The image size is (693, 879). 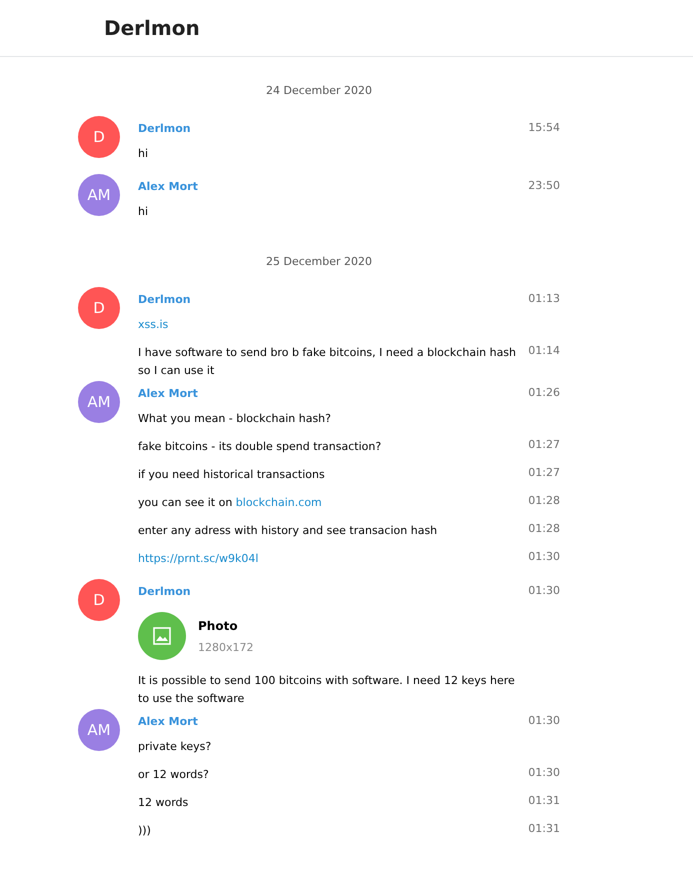 What do you see at coordinates (328, 362) in the screenshot?
I see `message-text: I have software to send bro b fake bitcoins, I need a blockchain hash so I can use it` at bounding box center [328, 362].